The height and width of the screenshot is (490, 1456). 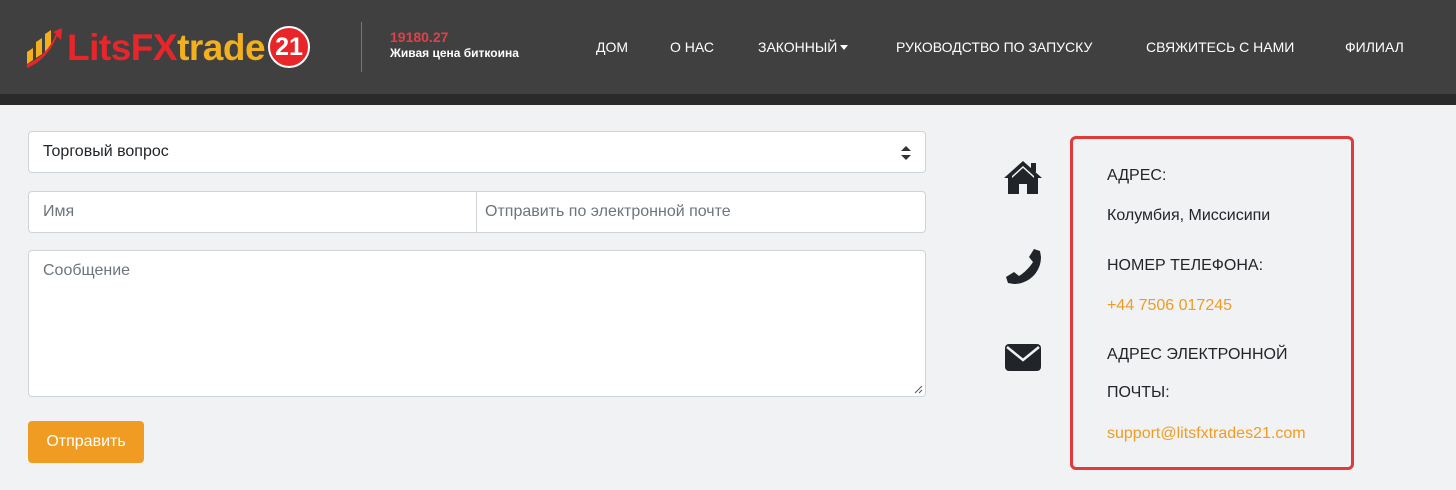 What do you see at coordinates (692, 47) in the screenshot?
I see `nav-about: О НАС` at bounding box center [692, 47].